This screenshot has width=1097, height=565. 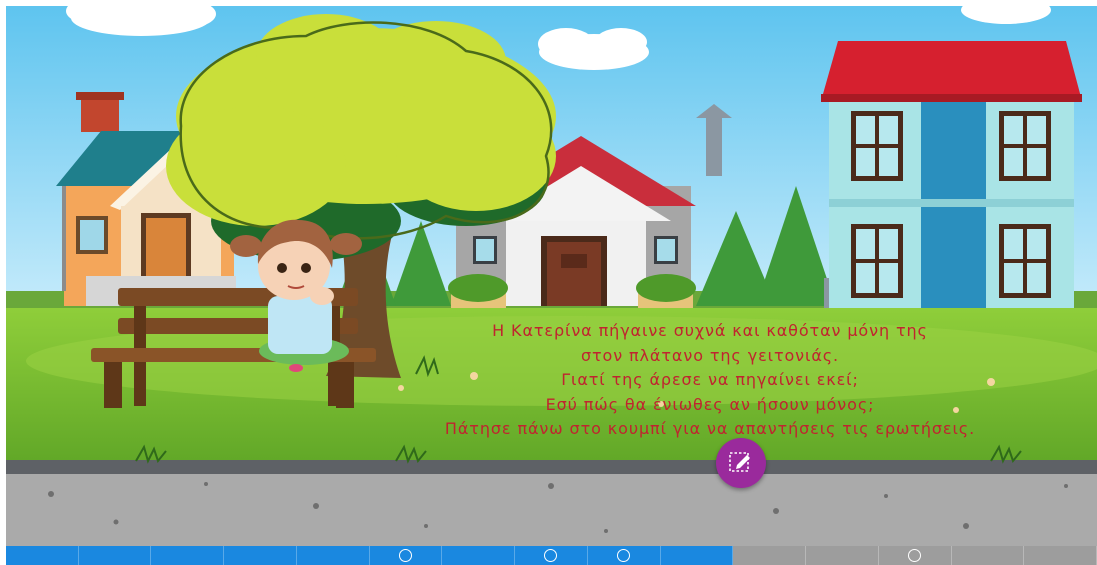 I want to click on edit-pencil-icon, so click(x=741, y=463).